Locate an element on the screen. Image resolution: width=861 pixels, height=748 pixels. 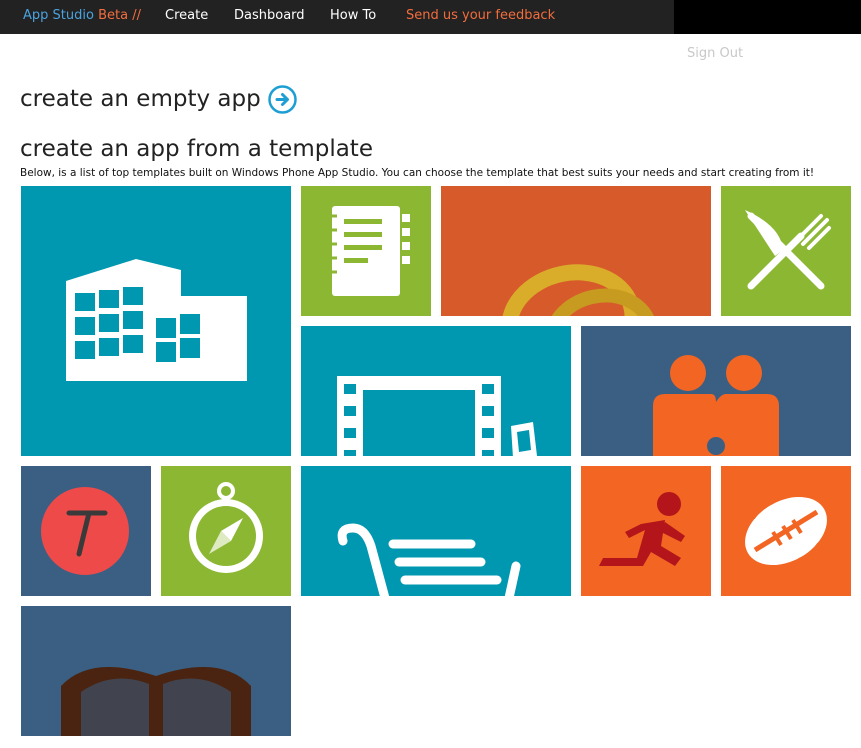
building-icon is located at coordinates (156, 320).